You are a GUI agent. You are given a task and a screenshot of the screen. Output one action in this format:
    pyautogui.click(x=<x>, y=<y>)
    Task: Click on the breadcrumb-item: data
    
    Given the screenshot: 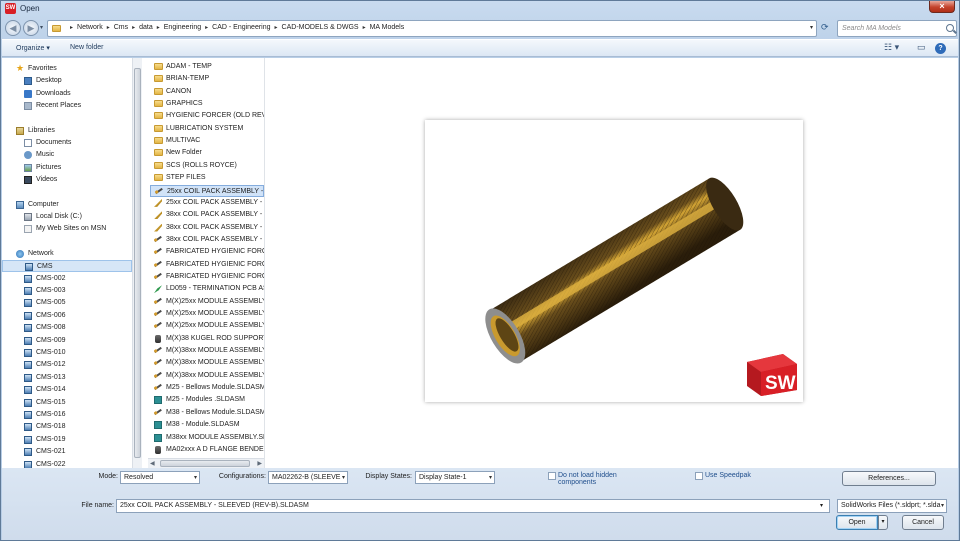 What is the action you would take?
    pyautogui.click(x=146, y=27)
    